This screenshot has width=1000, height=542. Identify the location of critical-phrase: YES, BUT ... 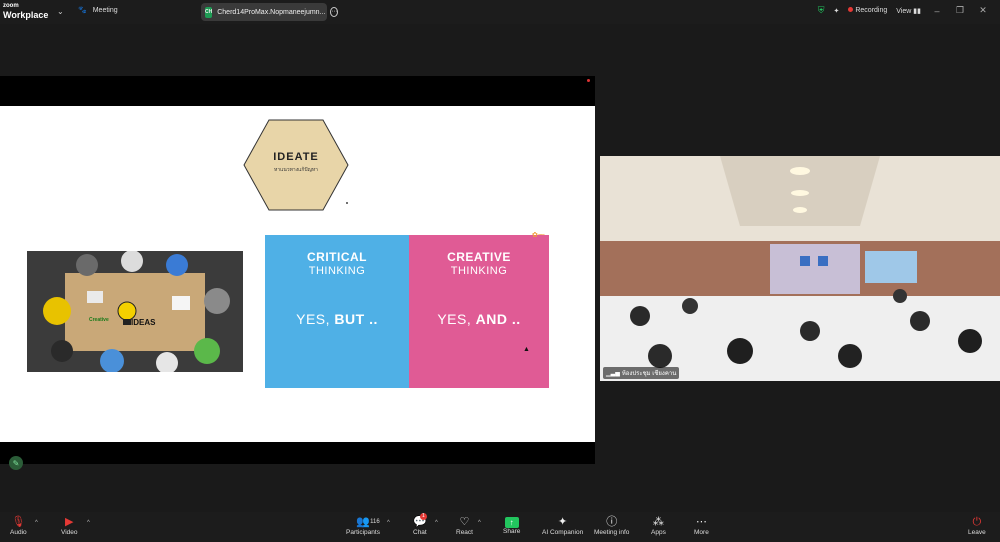
(337, 319).